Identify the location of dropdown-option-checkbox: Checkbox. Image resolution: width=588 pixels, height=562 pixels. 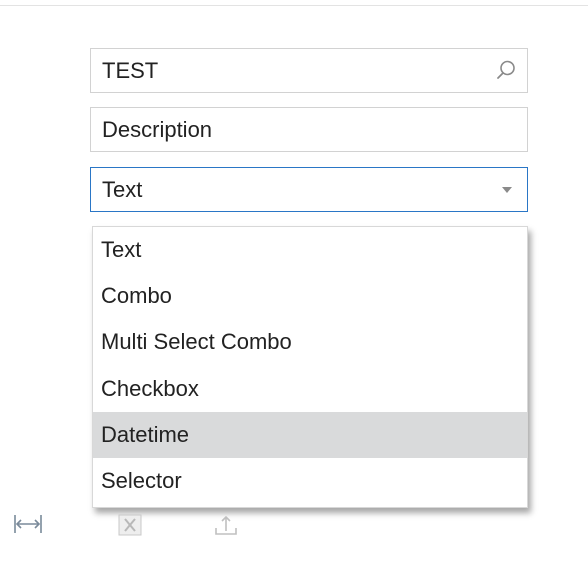
(310, 389).